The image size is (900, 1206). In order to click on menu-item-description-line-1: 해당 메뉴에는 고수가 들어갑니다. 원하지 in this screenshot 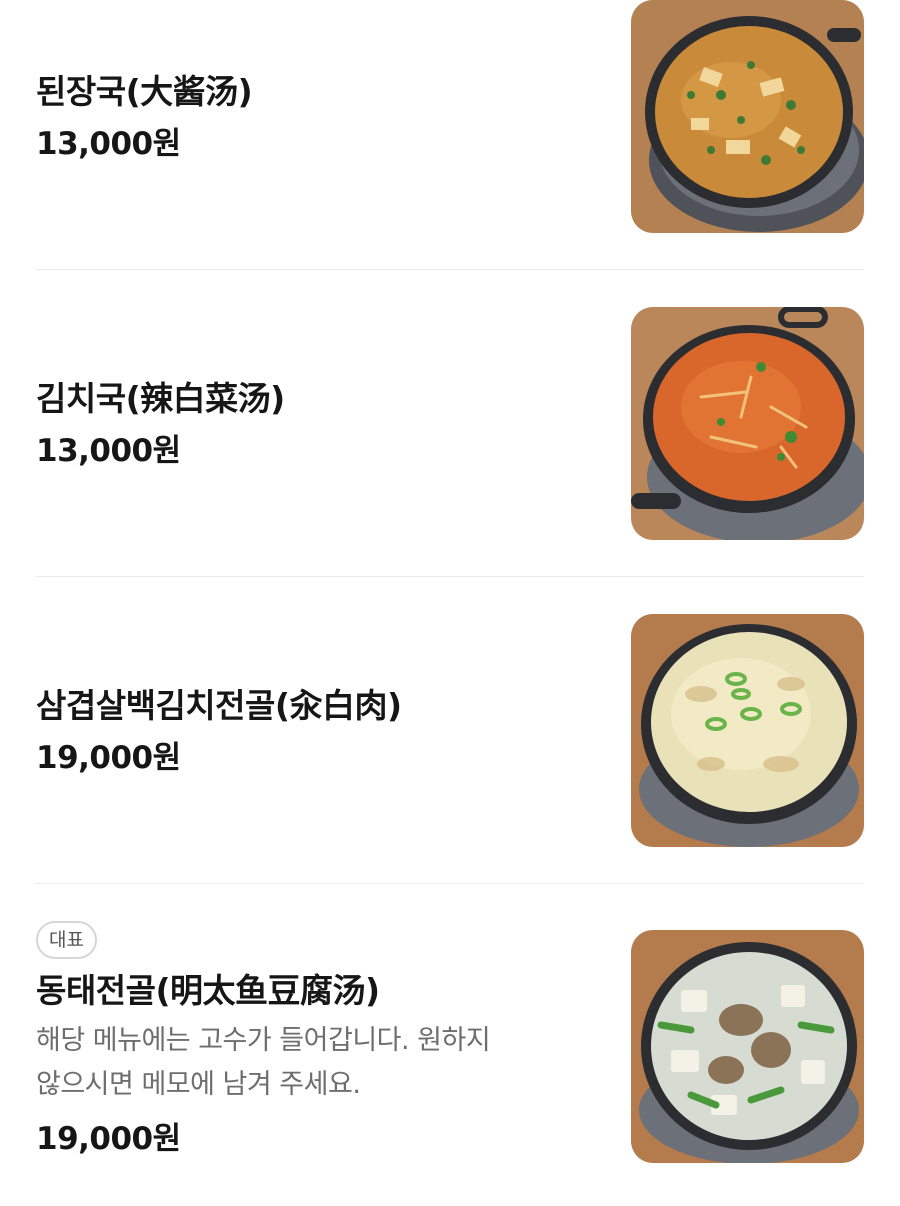, I will do `click(263, 1040)`.